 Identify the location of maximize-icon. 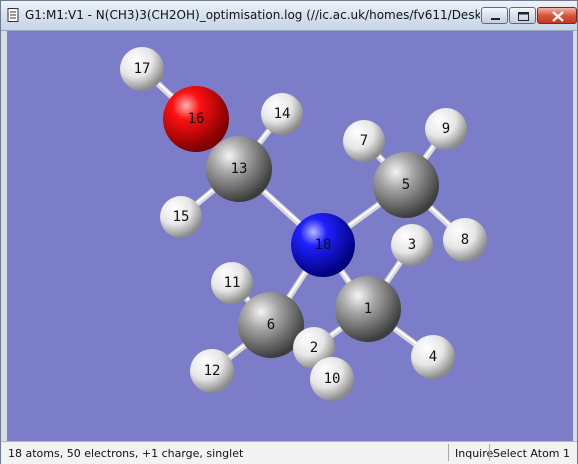
(523, 16).